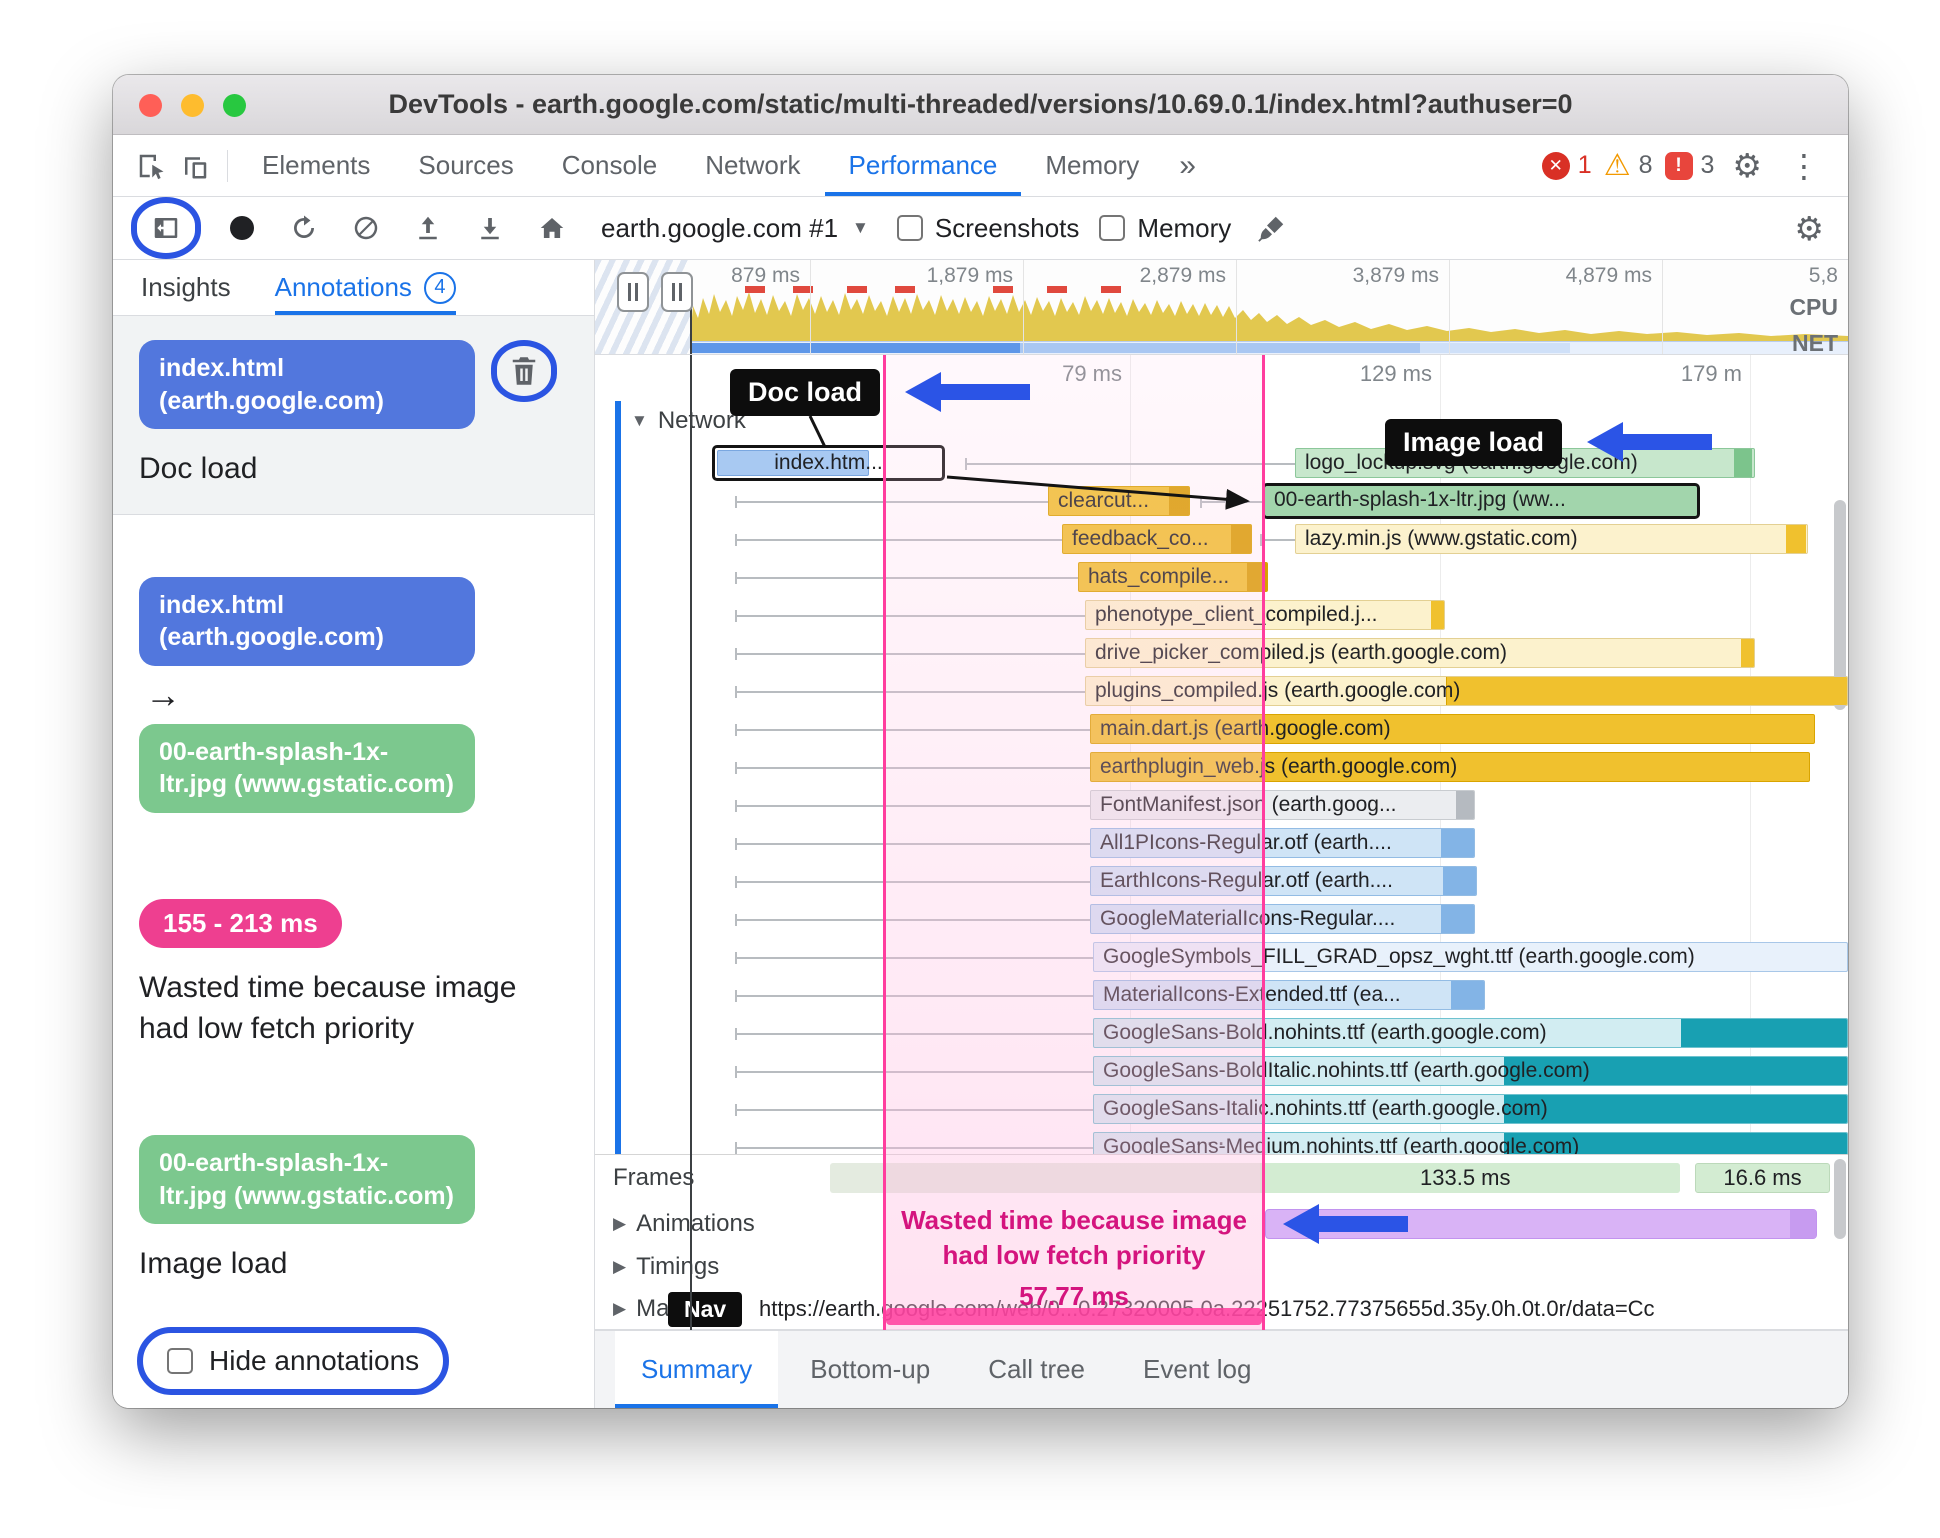 The height and width of the screenshot is (1538, 1940). What do you see at coordinates (465, 165) in the screenshot?
I see `tab-sources: Sources` at bounding box center [465, 165].